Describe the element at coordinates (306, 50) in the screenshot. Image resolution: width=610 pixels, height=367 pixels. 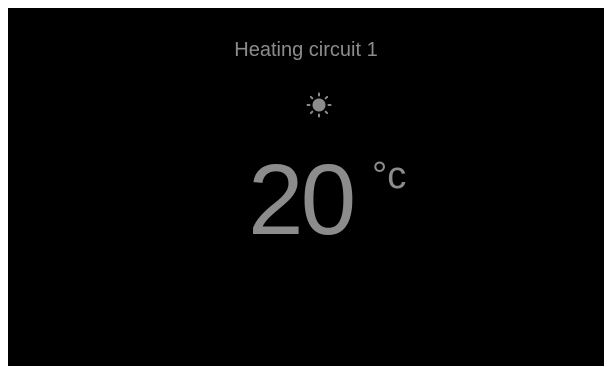
I see `heating-circuit-title: Heating circuit 1` at that location.